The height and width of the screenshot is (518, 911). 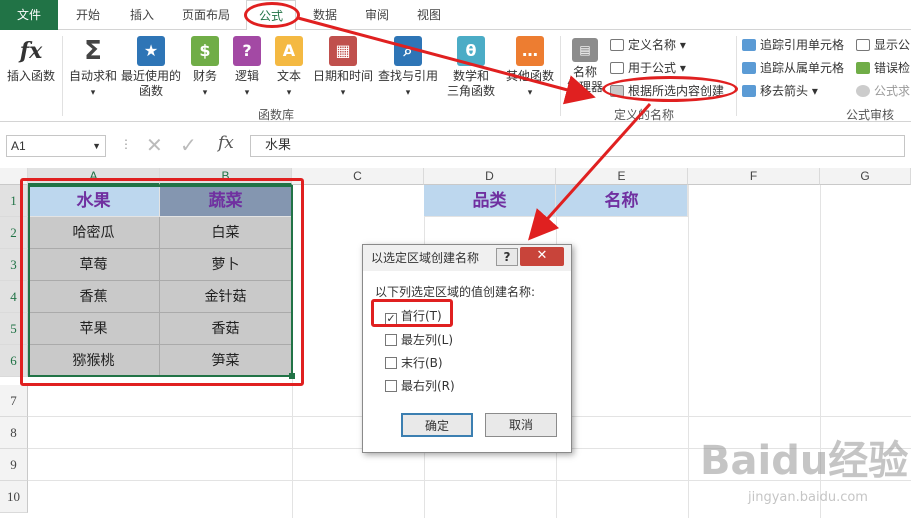 What do you see at coordinates (808, 497) in the screenshot?
I see `baidu-watermark-url: jingyan.baidu.com` at bounding box center [808, 497].